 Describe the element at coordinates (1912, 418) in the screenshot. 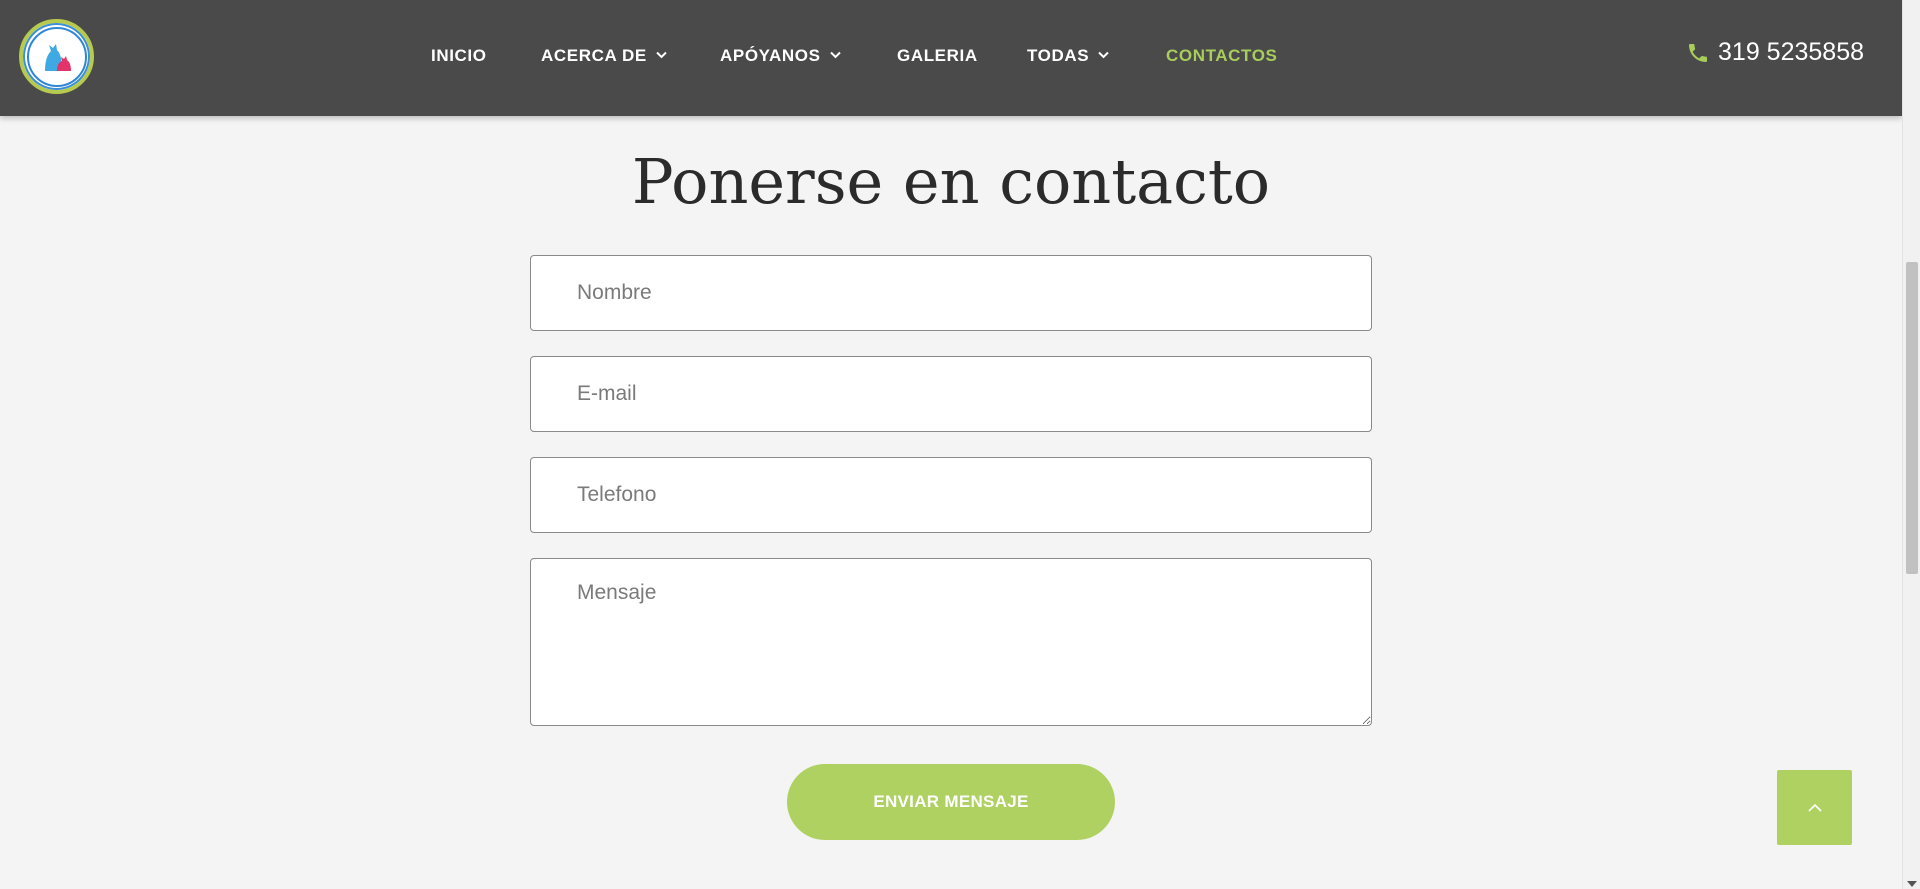

I see `scrollbar-thumb` at that location.